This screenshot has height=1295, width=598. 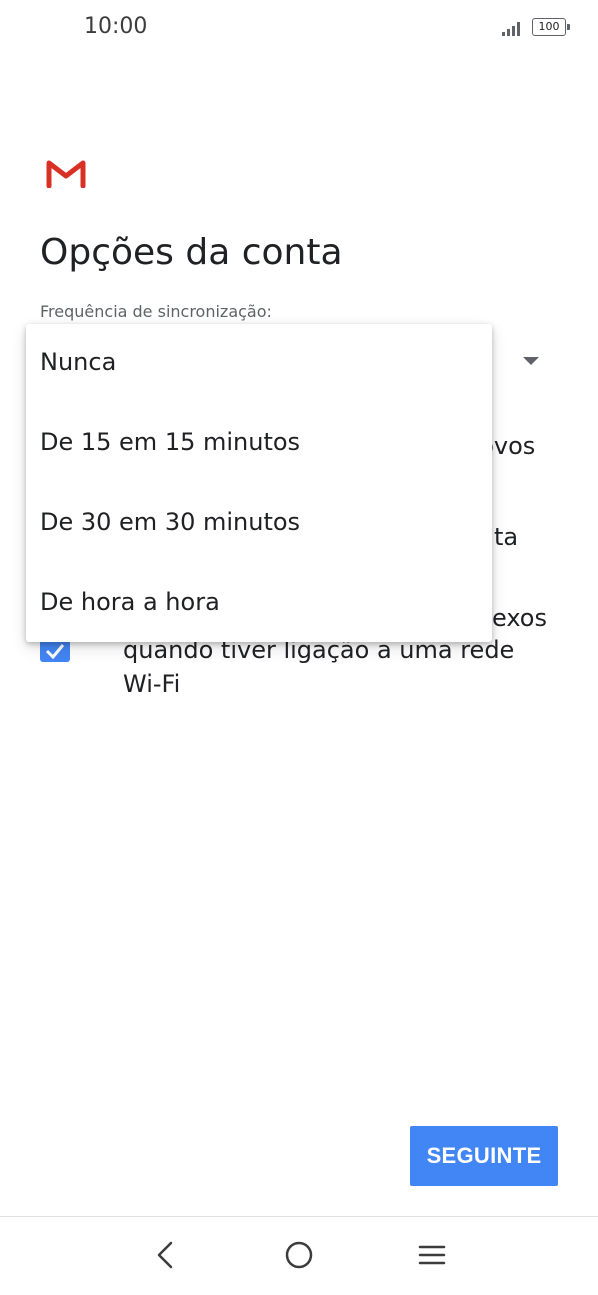 What do you see at coordinates (512, 29) in the screenshot?
I see `signal-icon` at bounding box center [512, 29].